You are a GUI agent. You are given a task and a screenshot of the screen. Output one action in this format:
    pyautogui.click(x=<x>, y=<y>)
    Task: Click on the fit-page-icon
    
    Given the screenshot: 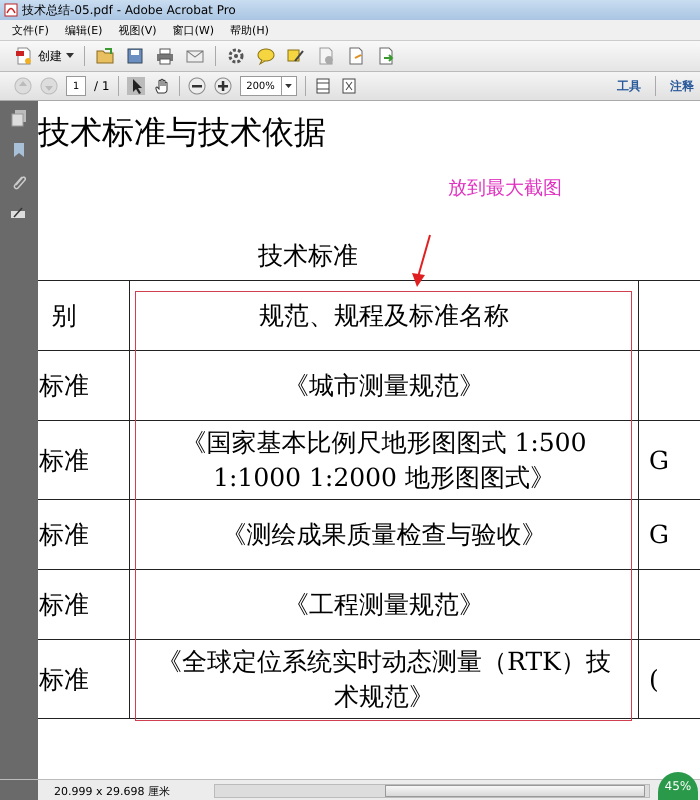 What is the action you would take?
    pyautogui.click(x=323, y=86)
    